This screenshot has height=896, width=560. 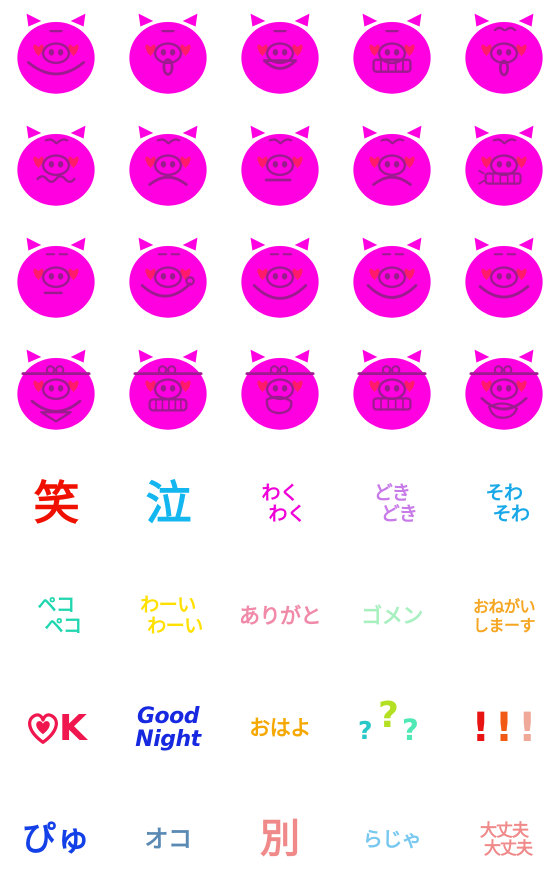 I want to click on pig-frown, so click(x=168, y=168).